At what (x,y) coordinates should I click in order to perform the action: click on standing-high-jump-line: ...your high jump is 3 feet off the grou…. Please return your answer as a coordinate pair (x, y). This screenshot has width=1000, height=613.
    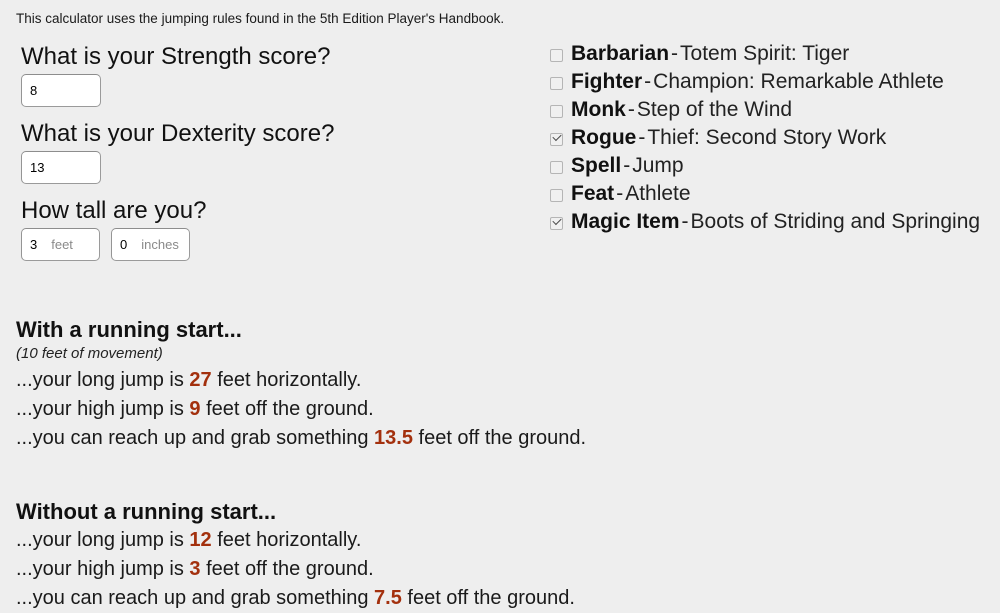
    Looking at the image, I should click on (496, 569).